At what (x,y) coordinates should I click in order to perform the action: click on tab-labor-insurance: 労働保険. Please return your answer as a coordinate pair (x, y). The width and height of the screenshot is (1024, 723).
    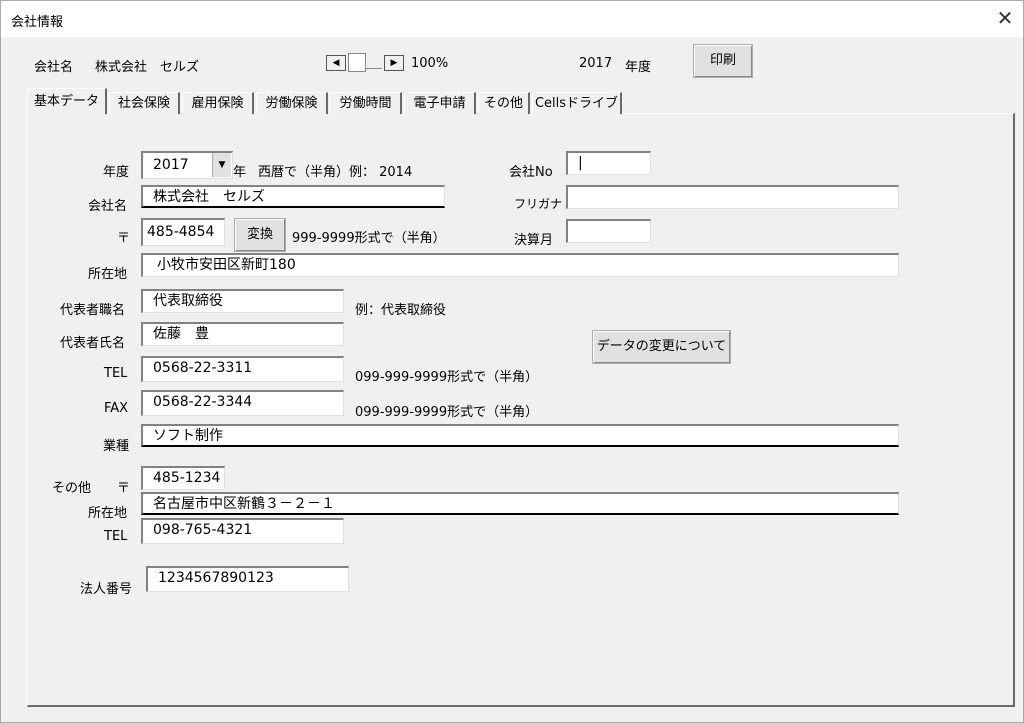
    Looking at the image, I should click on (292, 103).